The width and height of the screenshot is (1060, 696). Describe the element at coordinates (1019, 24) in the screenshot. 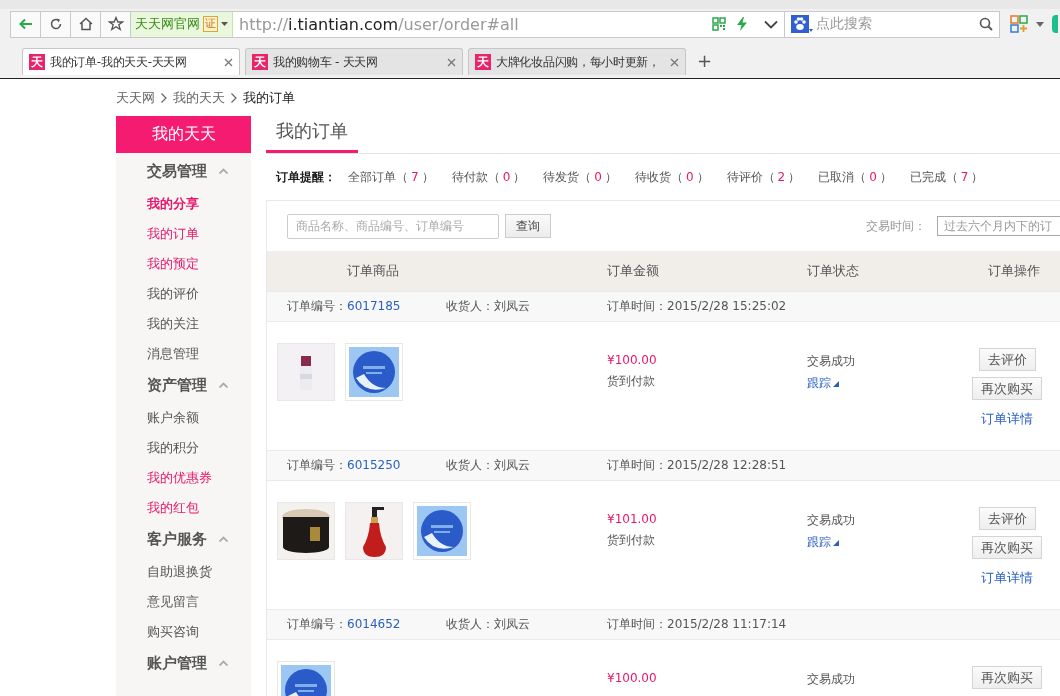

I see `apps-icon` at that location.